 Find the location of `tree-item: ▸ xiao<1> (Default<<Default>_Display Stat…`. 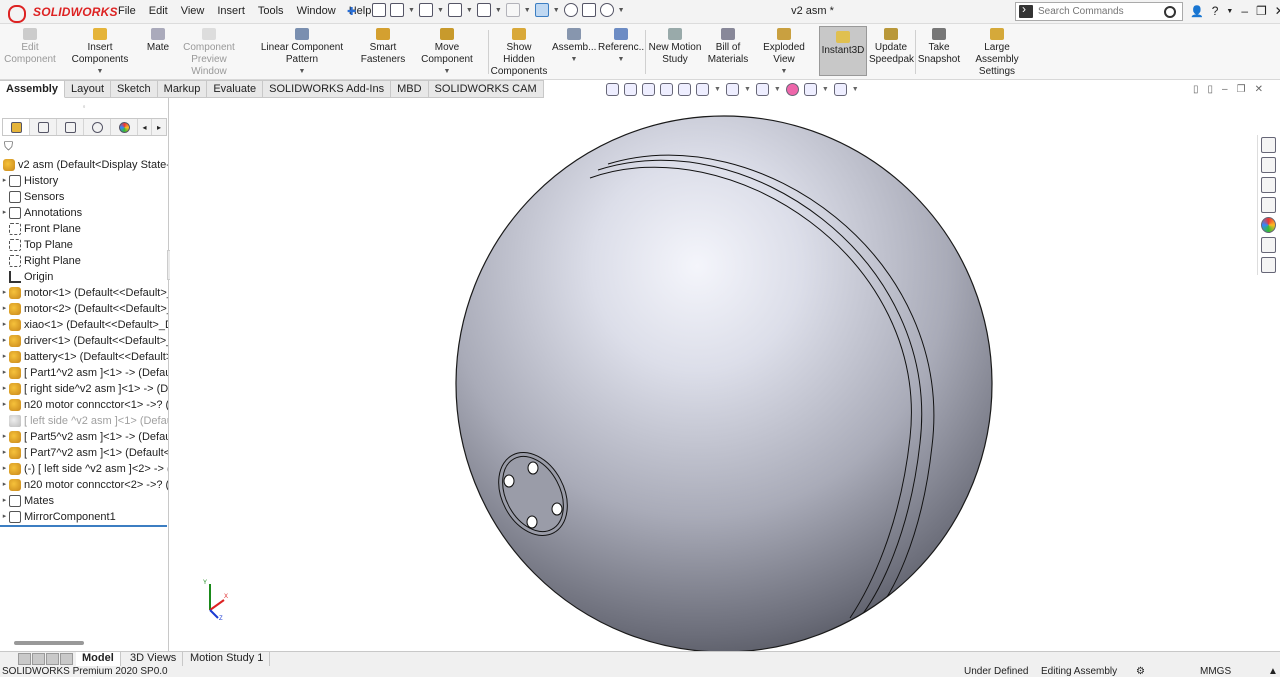

tree-item: ▸ xiao<1> (Default<<Default>_Display Stat… is located at coordinates (84, 325).